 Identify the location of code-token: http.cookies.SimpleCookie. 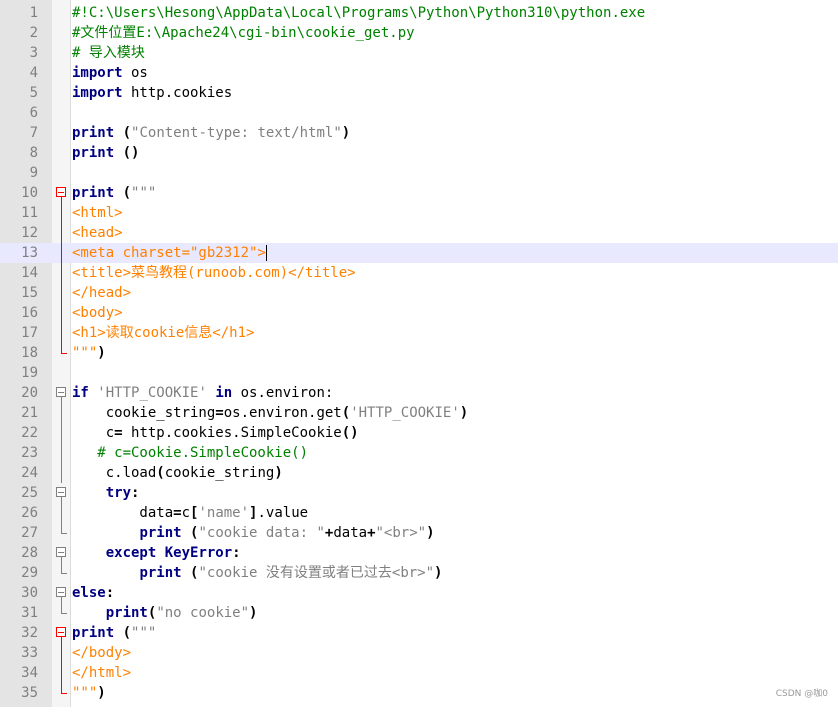
(232, 433).